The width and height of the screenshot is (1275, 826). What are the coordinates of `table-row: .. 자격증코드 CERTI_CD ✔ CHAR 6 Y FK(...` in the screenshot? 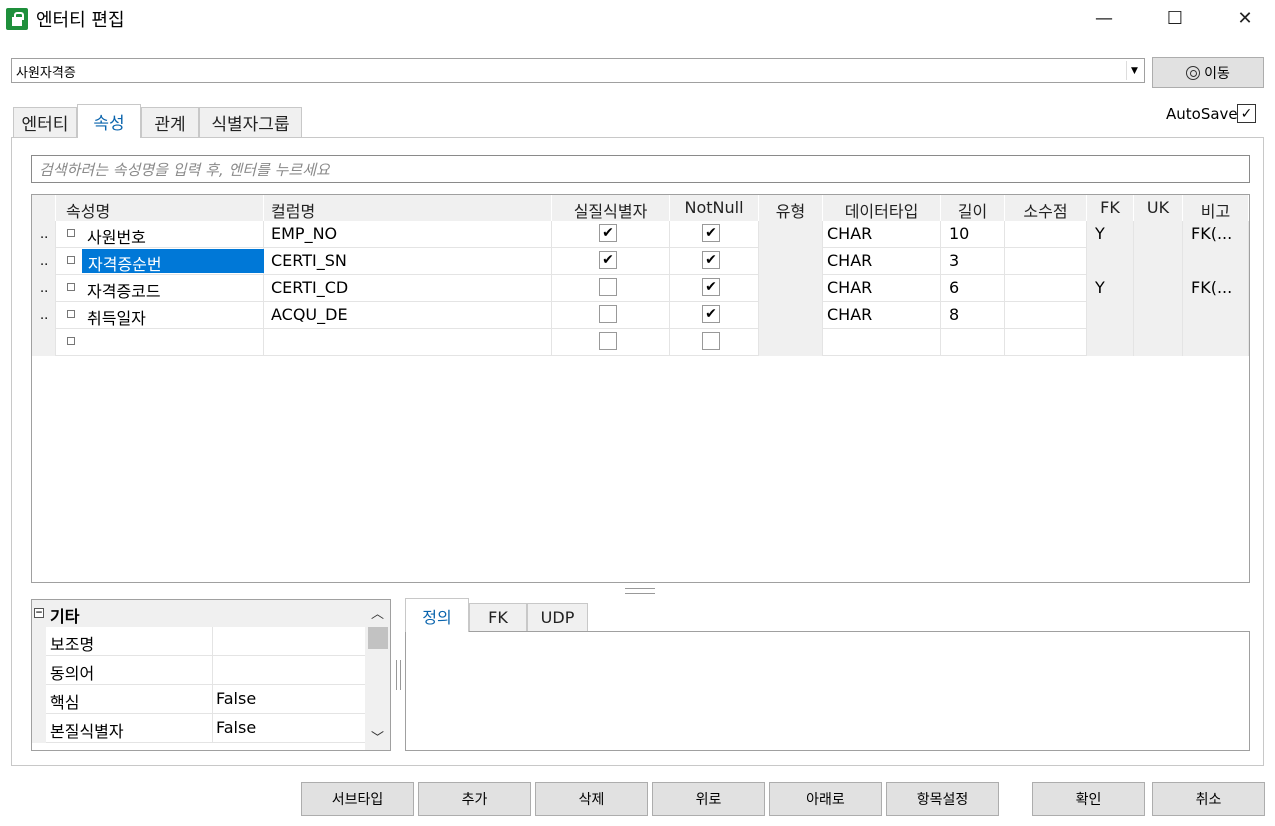 It's located at (640, 288).